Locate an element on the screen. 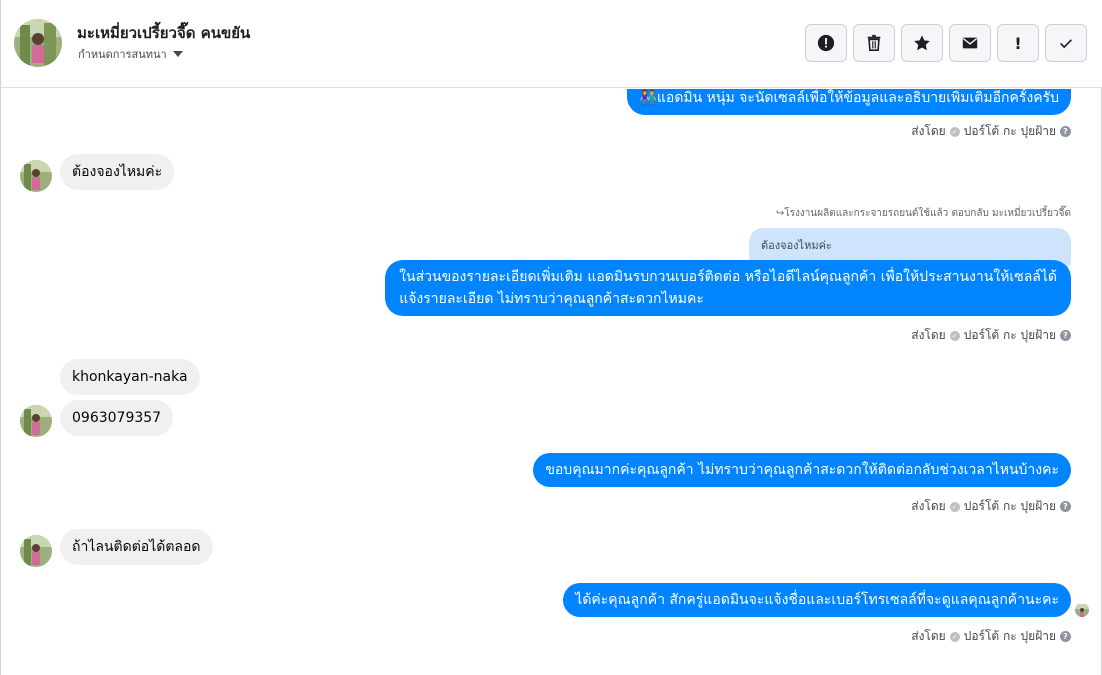 This screenshot has height=675, width=1102. important-button: ! is located at coordinates (1018, 43).